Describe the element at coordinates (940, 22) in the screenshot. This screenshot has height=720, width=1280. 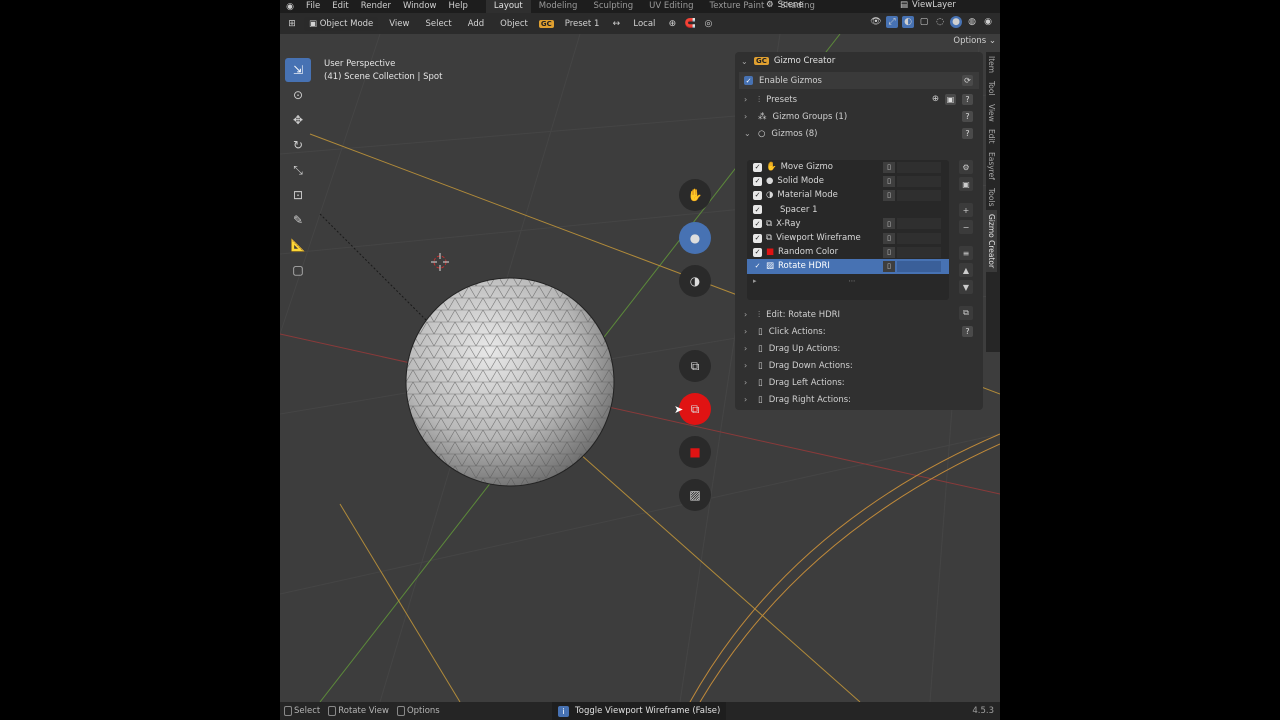
I see `wireframe-shading-icon: ◌` at that location.